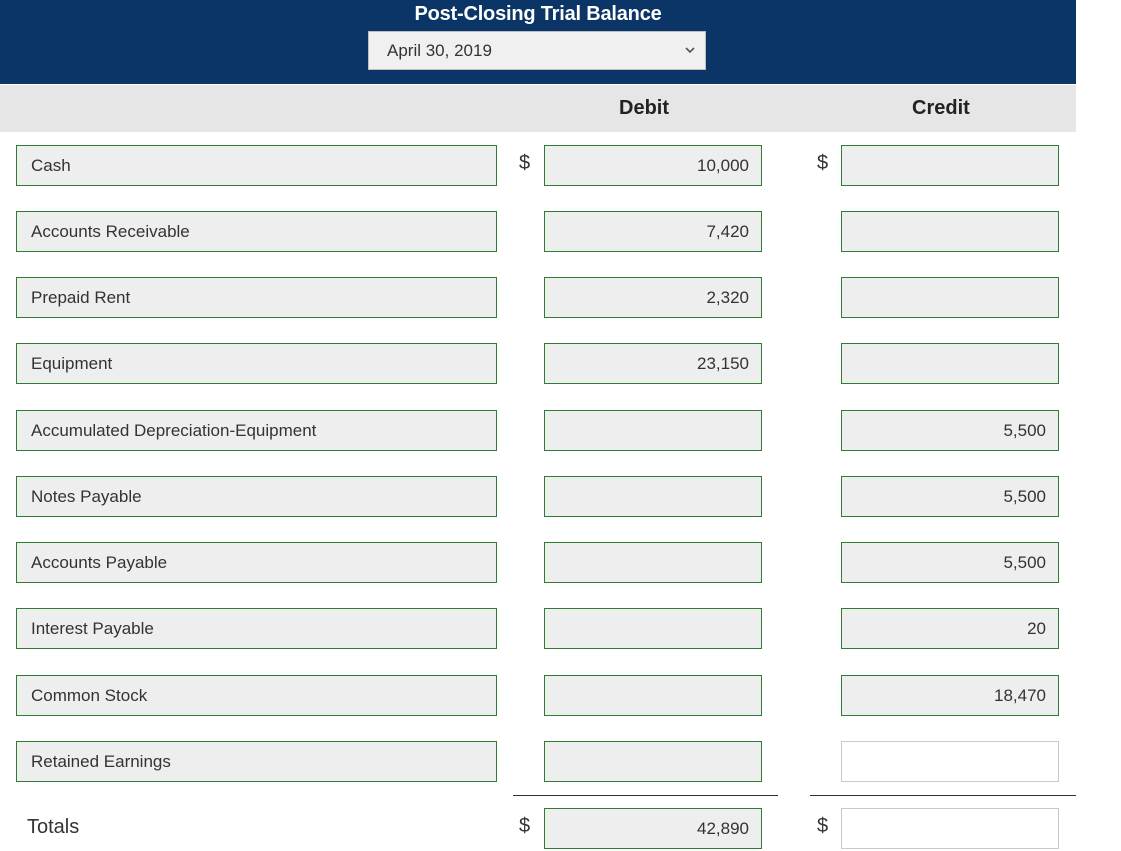 The width and height of the screenshot is (1121, 851). I want to click on account-field: Common Stock, so click(256, 695).